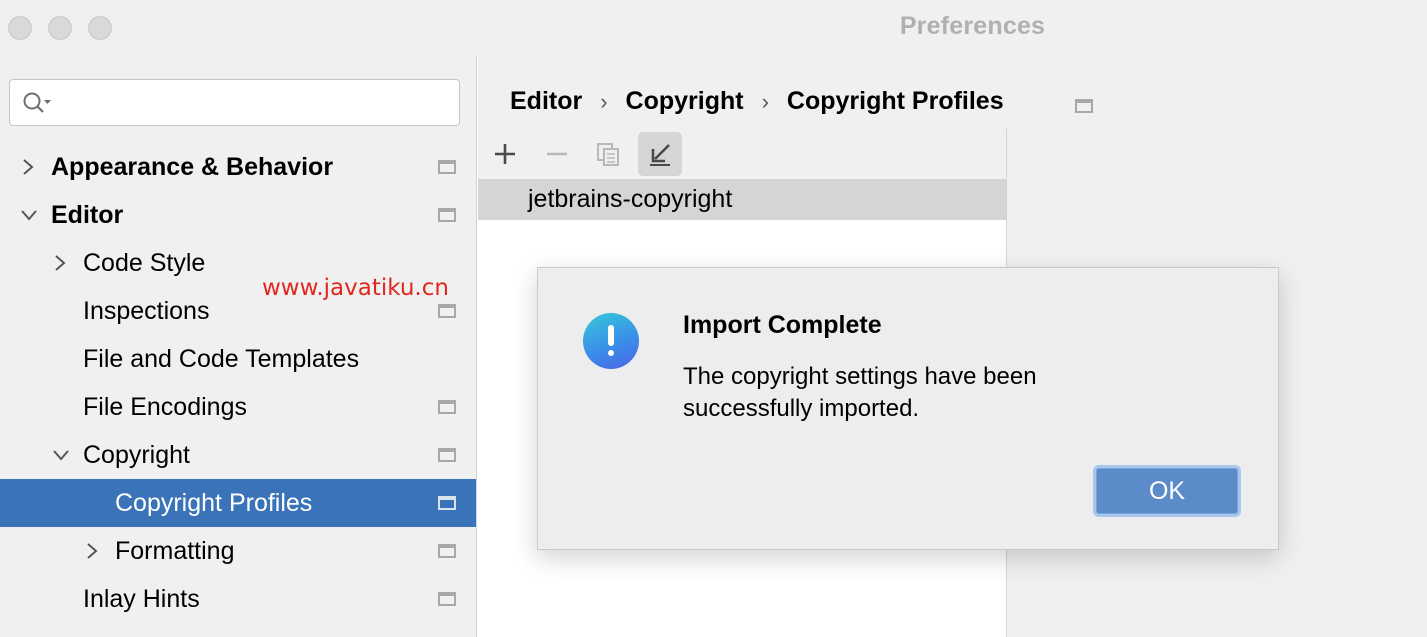 The image size is (1427, 637). Describe the element at coordinates (37, 102) in the screenshot. I see `search-icon` at that location.